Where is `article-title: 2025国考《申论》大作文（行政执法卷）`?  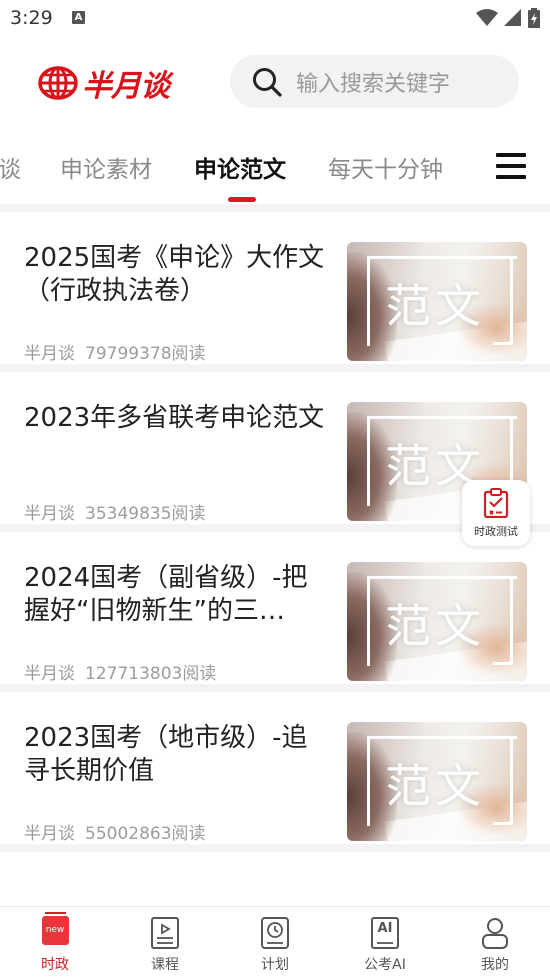
article-title: 2025国考《申论》大作文（行政执法卷） is located at coordinates (174, 274).